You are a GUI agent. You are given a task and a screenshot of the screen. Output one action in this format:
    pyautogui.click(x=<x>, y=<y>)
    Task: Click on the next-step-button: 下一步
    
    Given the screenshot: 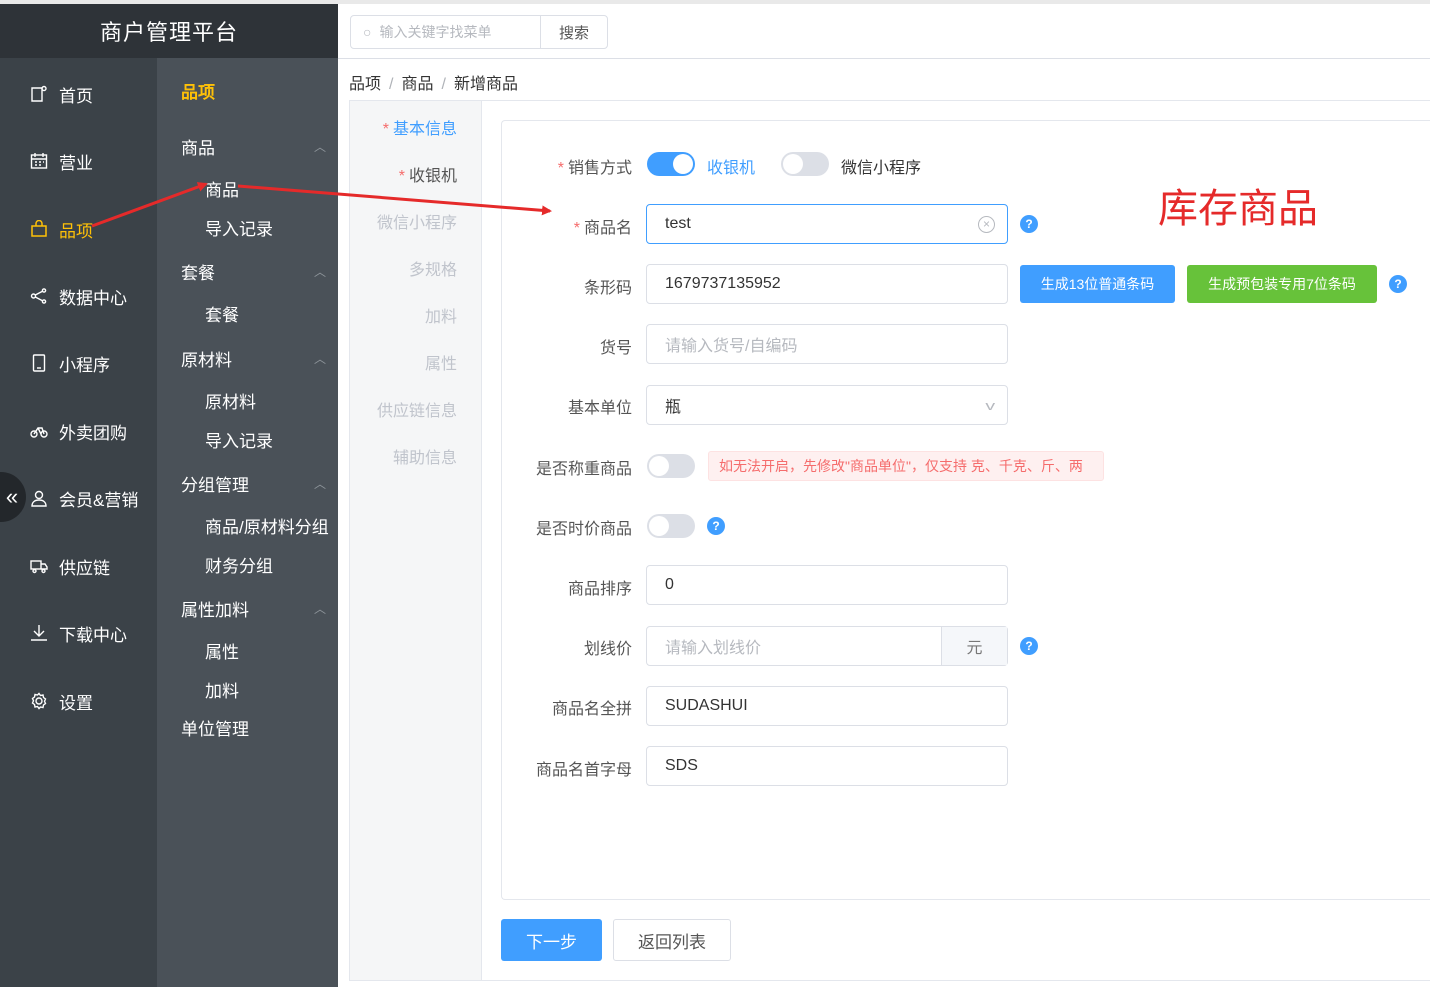 What is the action you would take?
    pyautogui.click(x=551, y=940)
    